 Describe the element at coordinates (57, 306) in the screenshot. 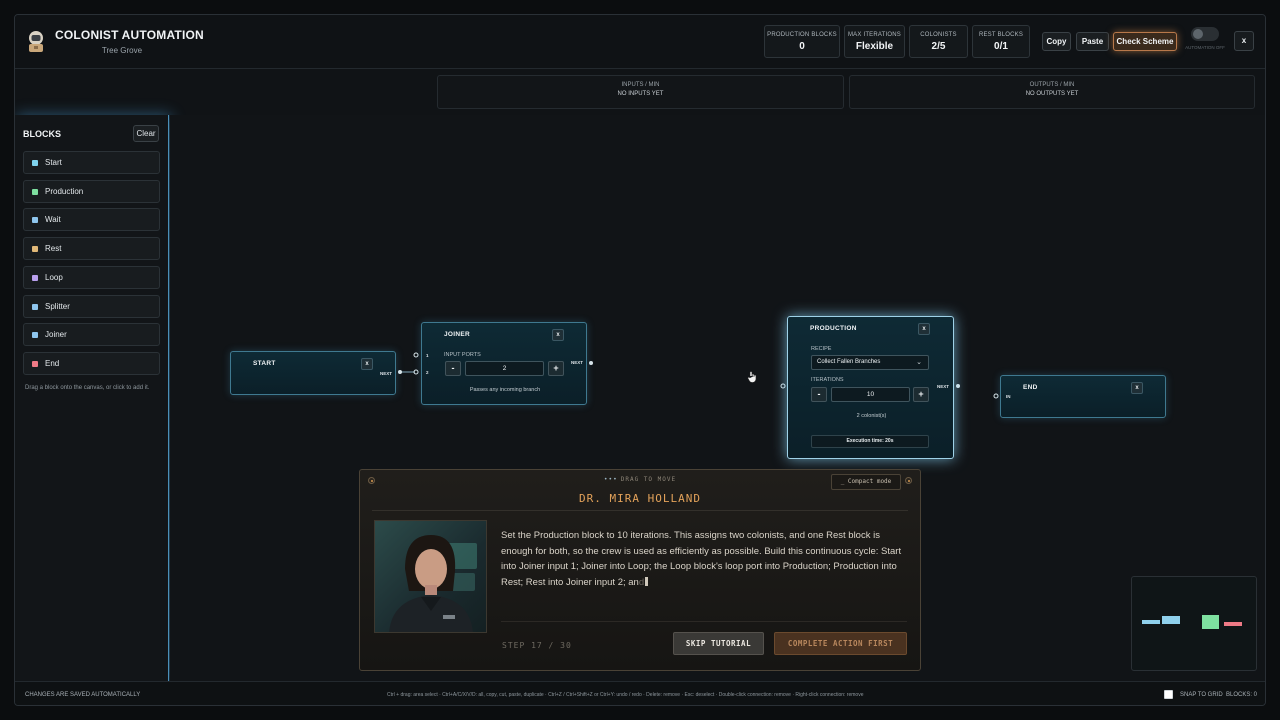

I see `sidebar-item-label: Splitter` at that location.